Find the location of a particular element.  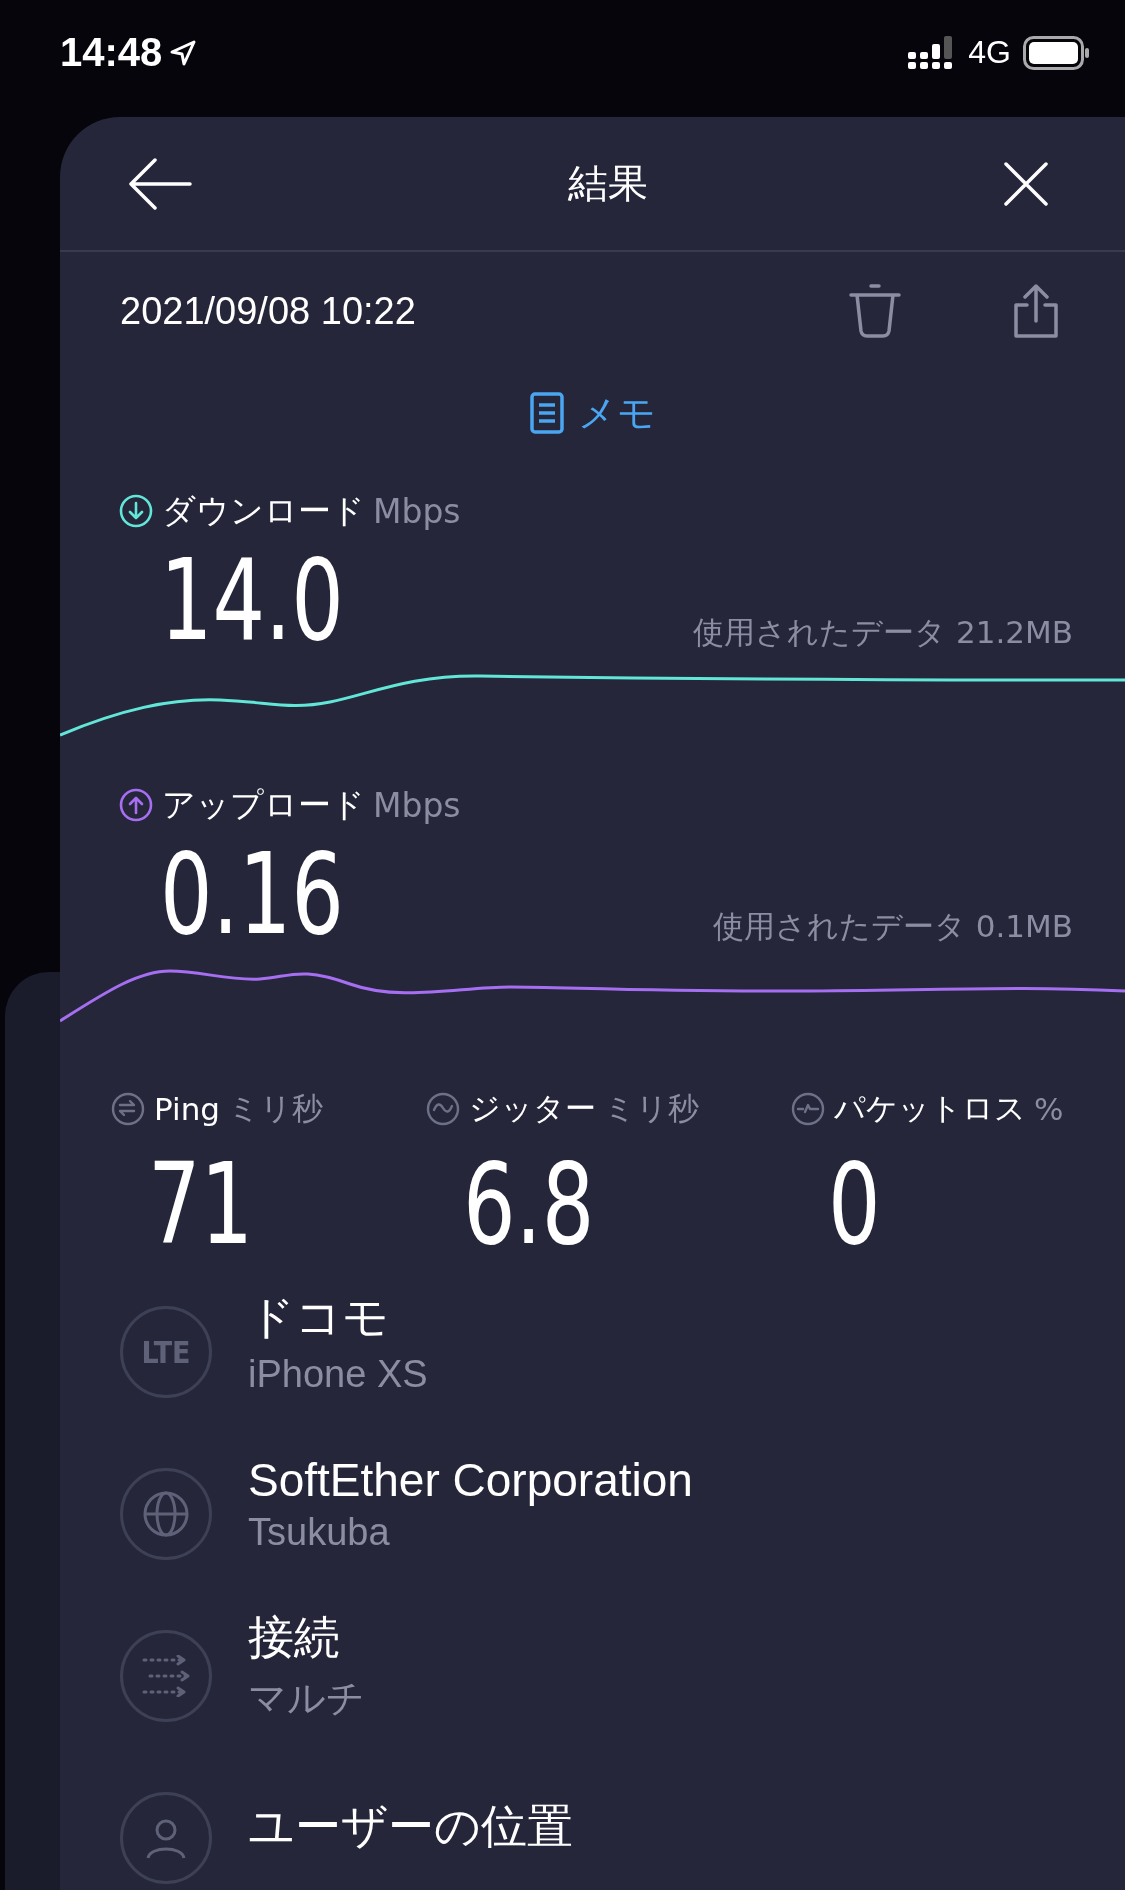

speed-label: アップロード is located at coordinates (263, 804).